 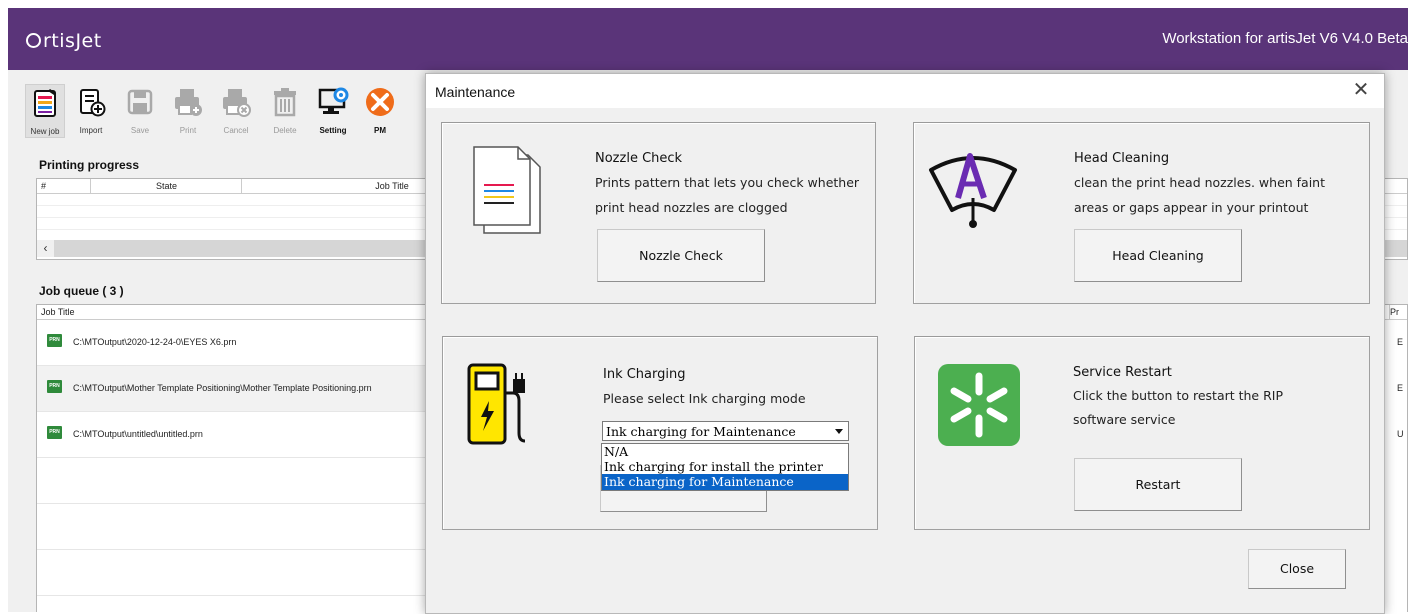 I want to click on import-icon, so click(x=93, y=103).